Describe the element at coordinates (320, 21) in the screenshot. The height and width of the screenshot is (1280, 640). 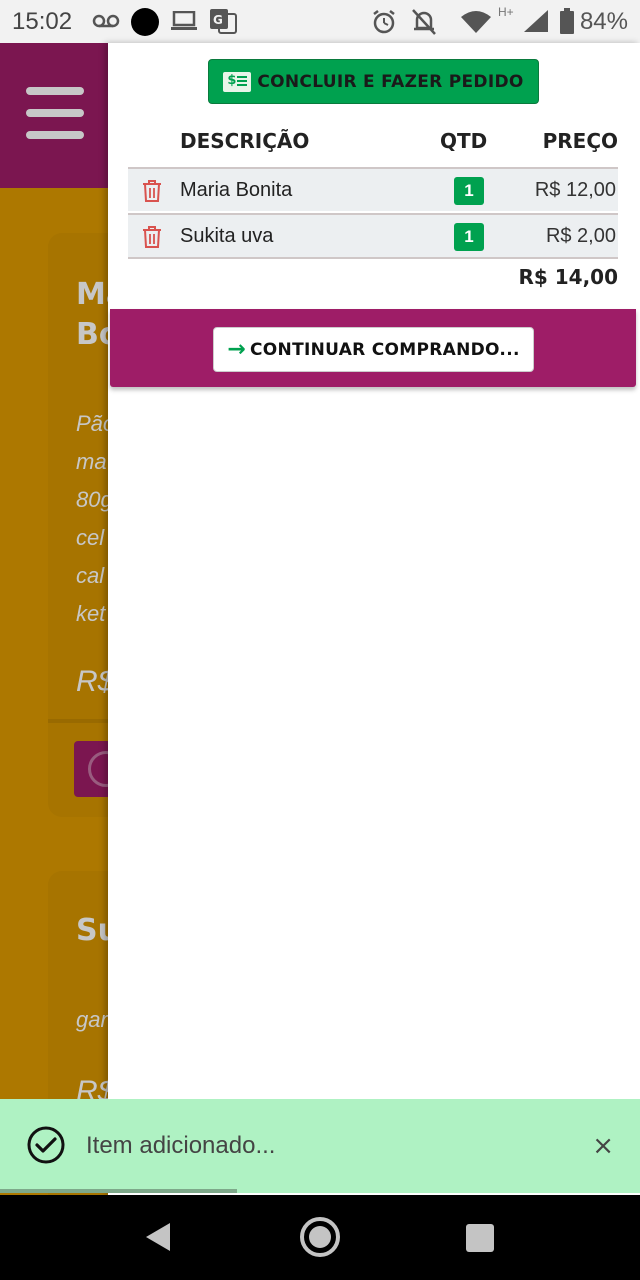
I see `status-bar: 15:02 G H+ 84%` at that location.